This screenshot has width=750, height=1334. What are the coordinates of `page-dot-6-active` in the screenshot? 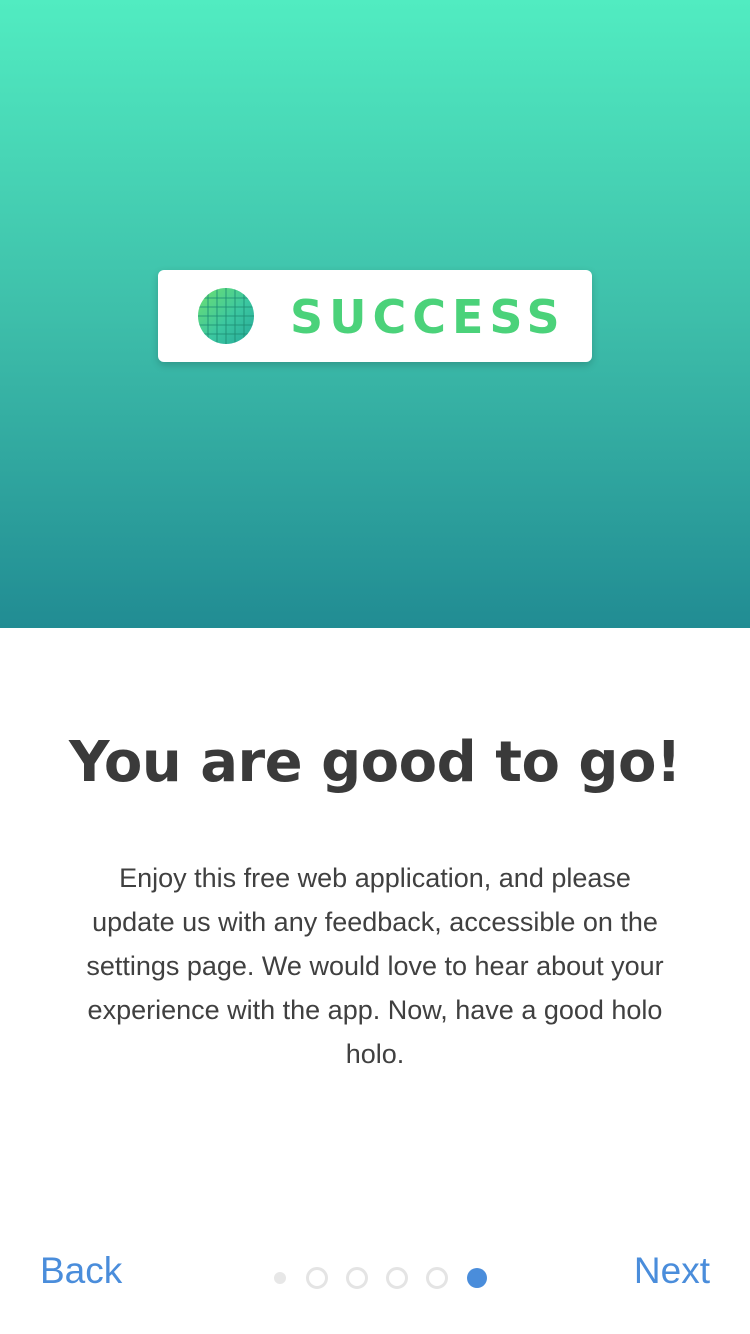 It's located at (477, 1278).